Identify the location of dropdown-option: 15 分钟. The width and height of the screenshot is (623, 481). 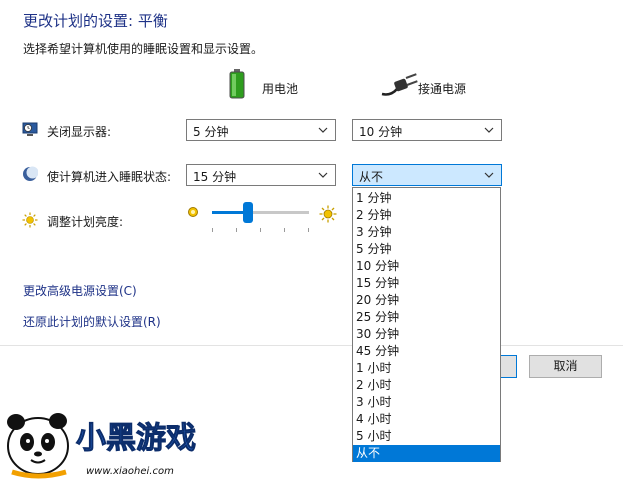
(426, 283).